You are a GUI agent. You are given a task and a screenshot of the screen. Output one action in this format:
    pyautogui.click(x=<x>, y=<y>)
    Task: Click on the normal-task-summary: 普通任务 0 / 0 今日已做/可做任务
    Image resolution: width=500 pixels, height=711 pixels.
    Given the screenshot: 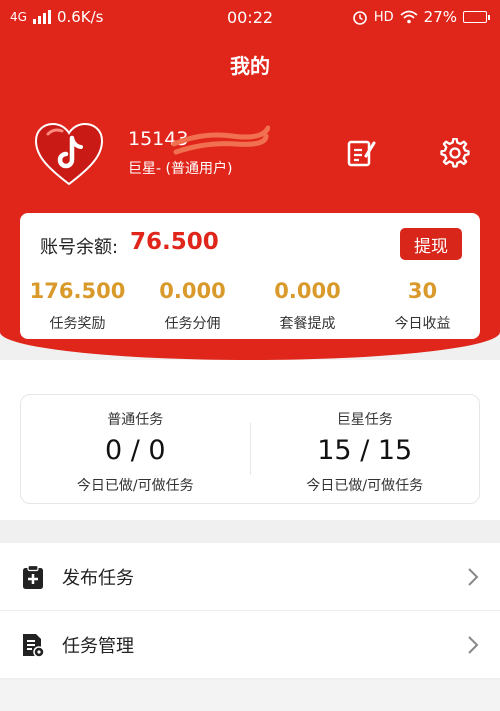 What is the action you would take?
    pyautogui.click(x=135, y=449)
    